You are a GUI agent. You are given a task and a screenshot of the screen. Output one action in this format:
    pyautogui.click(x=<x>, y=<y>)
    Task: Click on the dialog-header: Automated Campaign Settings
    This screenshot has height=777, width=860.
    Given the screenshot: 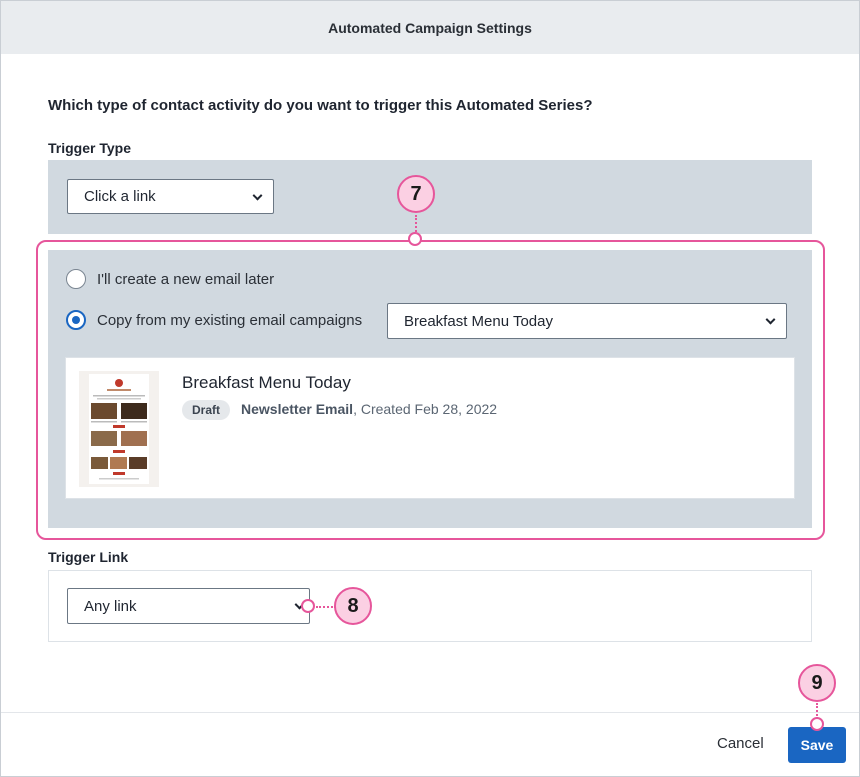 What is the action you would take?
    pyautogui.click(x=430, y=27)
    